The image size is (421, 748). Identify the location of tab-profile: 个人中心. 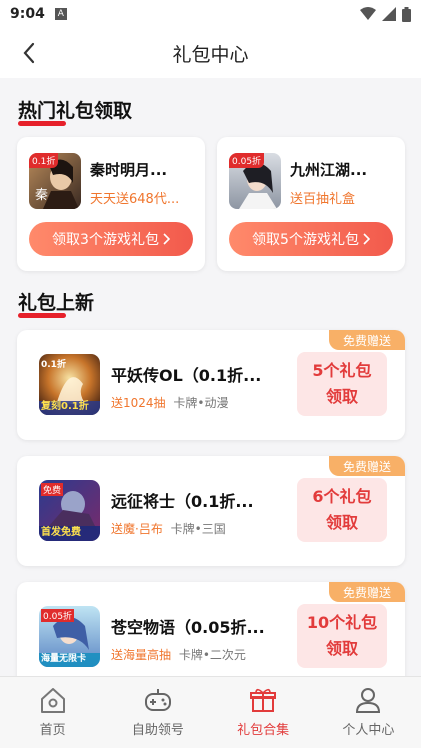
(368, 712).